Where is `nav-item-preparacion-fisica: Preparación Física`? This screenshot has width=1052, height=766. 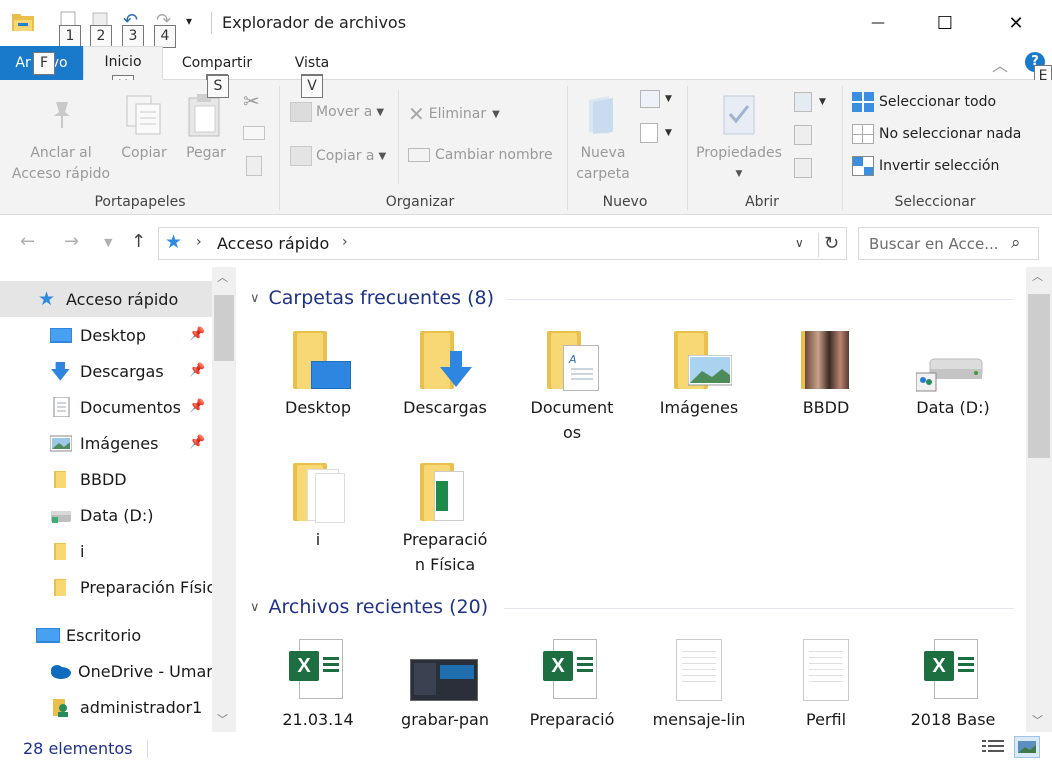 nav-item-preparacion-fisica: Preparación Física is located at coordinates (106, 587).